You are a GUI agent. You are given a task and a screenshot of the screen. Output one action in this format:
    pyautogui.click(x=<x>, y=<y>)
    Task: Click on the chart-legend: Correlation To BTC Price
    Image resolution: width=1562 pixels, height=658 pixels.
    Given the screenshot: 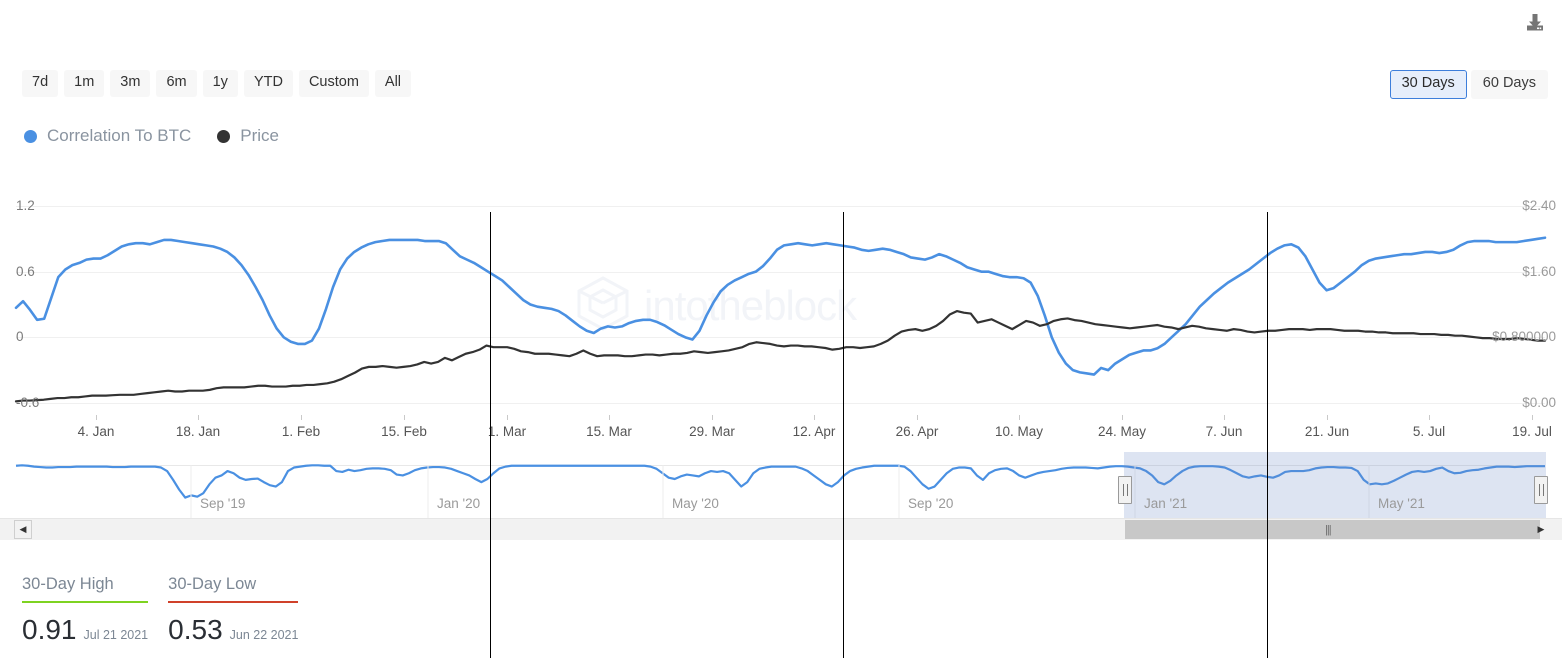 What is the action you would take?
    pyautogui.click(x=151, y=136)
    